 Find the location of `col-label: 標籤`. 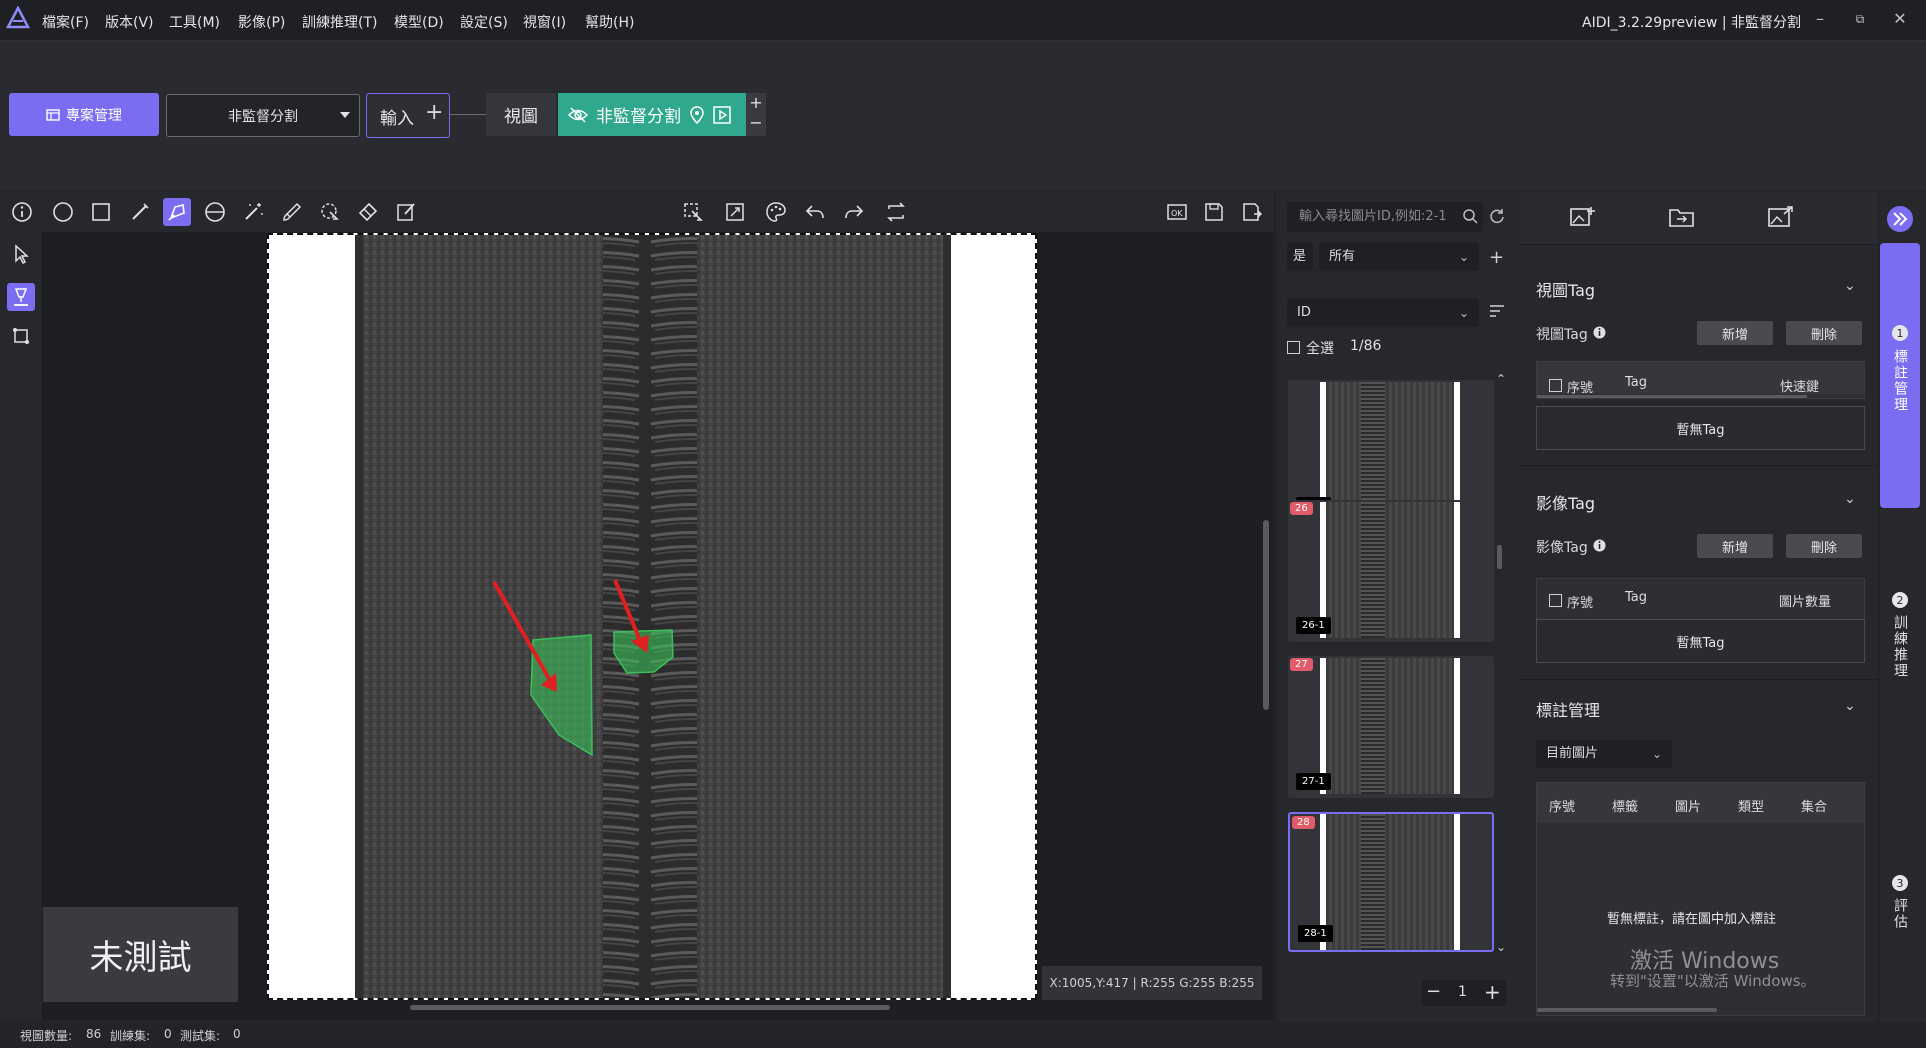

col-label: 標籤 is located at coordinates (1625, 807).